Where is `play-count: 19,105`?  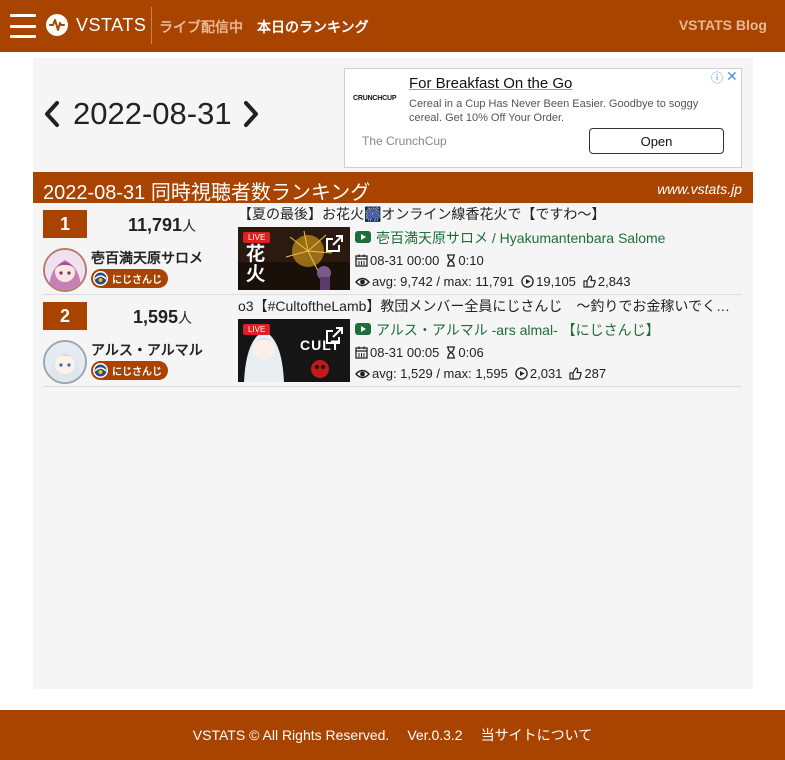
play-count: 19,105 is located at coordinates (556, 281).